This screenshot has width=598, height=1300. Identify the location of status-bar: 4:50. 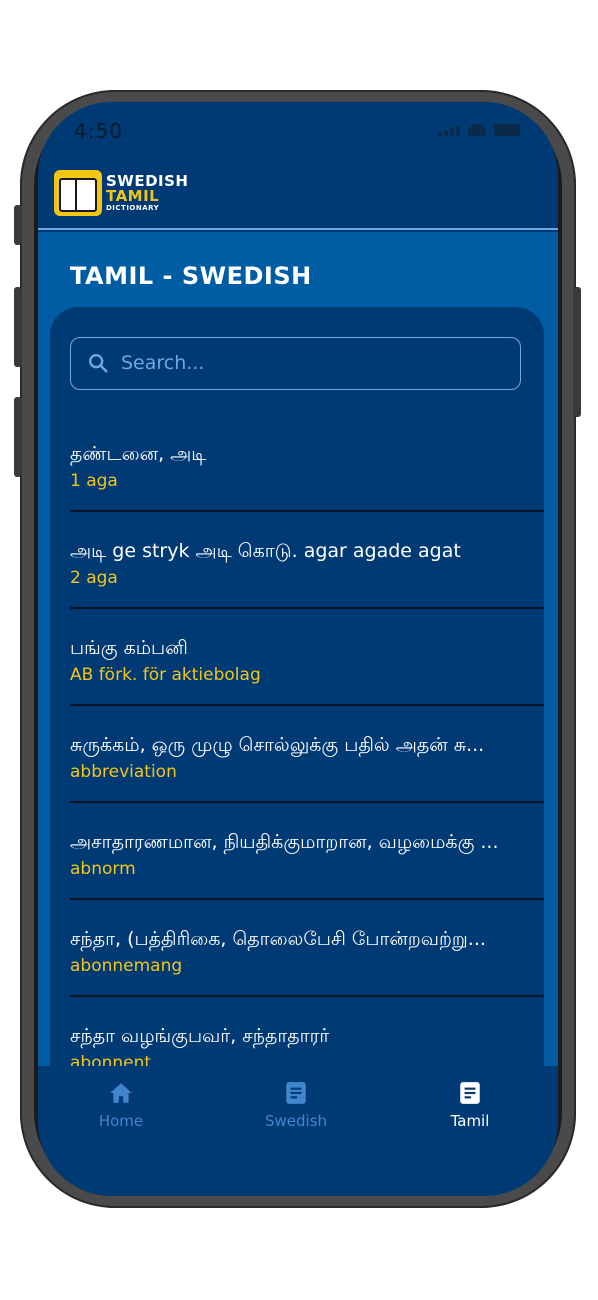
(298, 132).